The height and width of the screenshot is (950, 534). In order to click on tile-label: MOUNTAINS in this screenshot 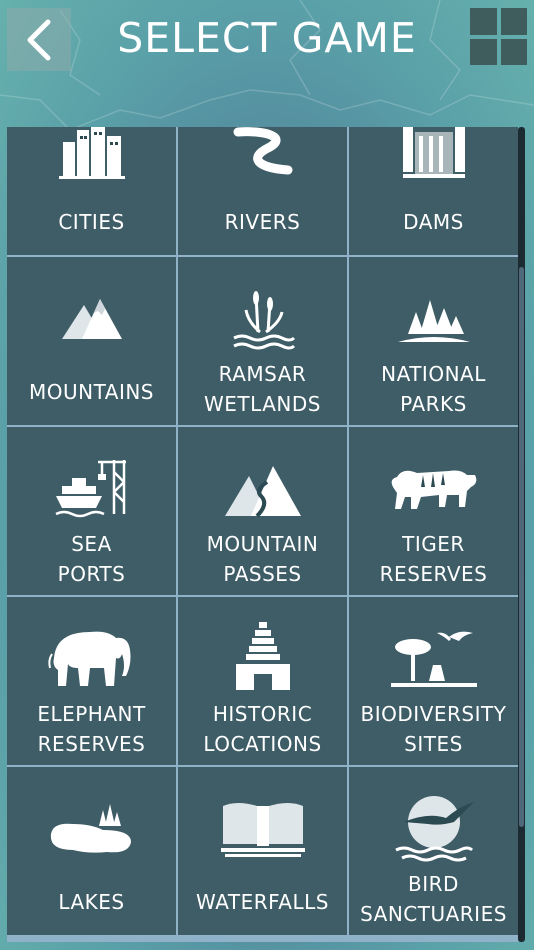, I will do `click(91, 392)`.